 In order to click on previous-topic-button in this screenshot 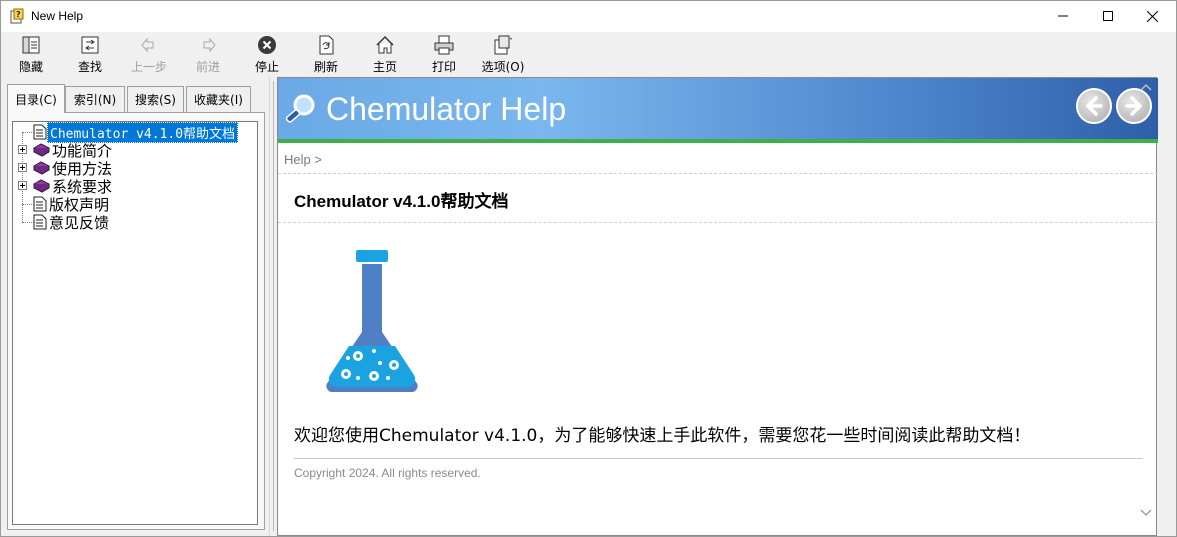, I will do `click(1094, 106)`.